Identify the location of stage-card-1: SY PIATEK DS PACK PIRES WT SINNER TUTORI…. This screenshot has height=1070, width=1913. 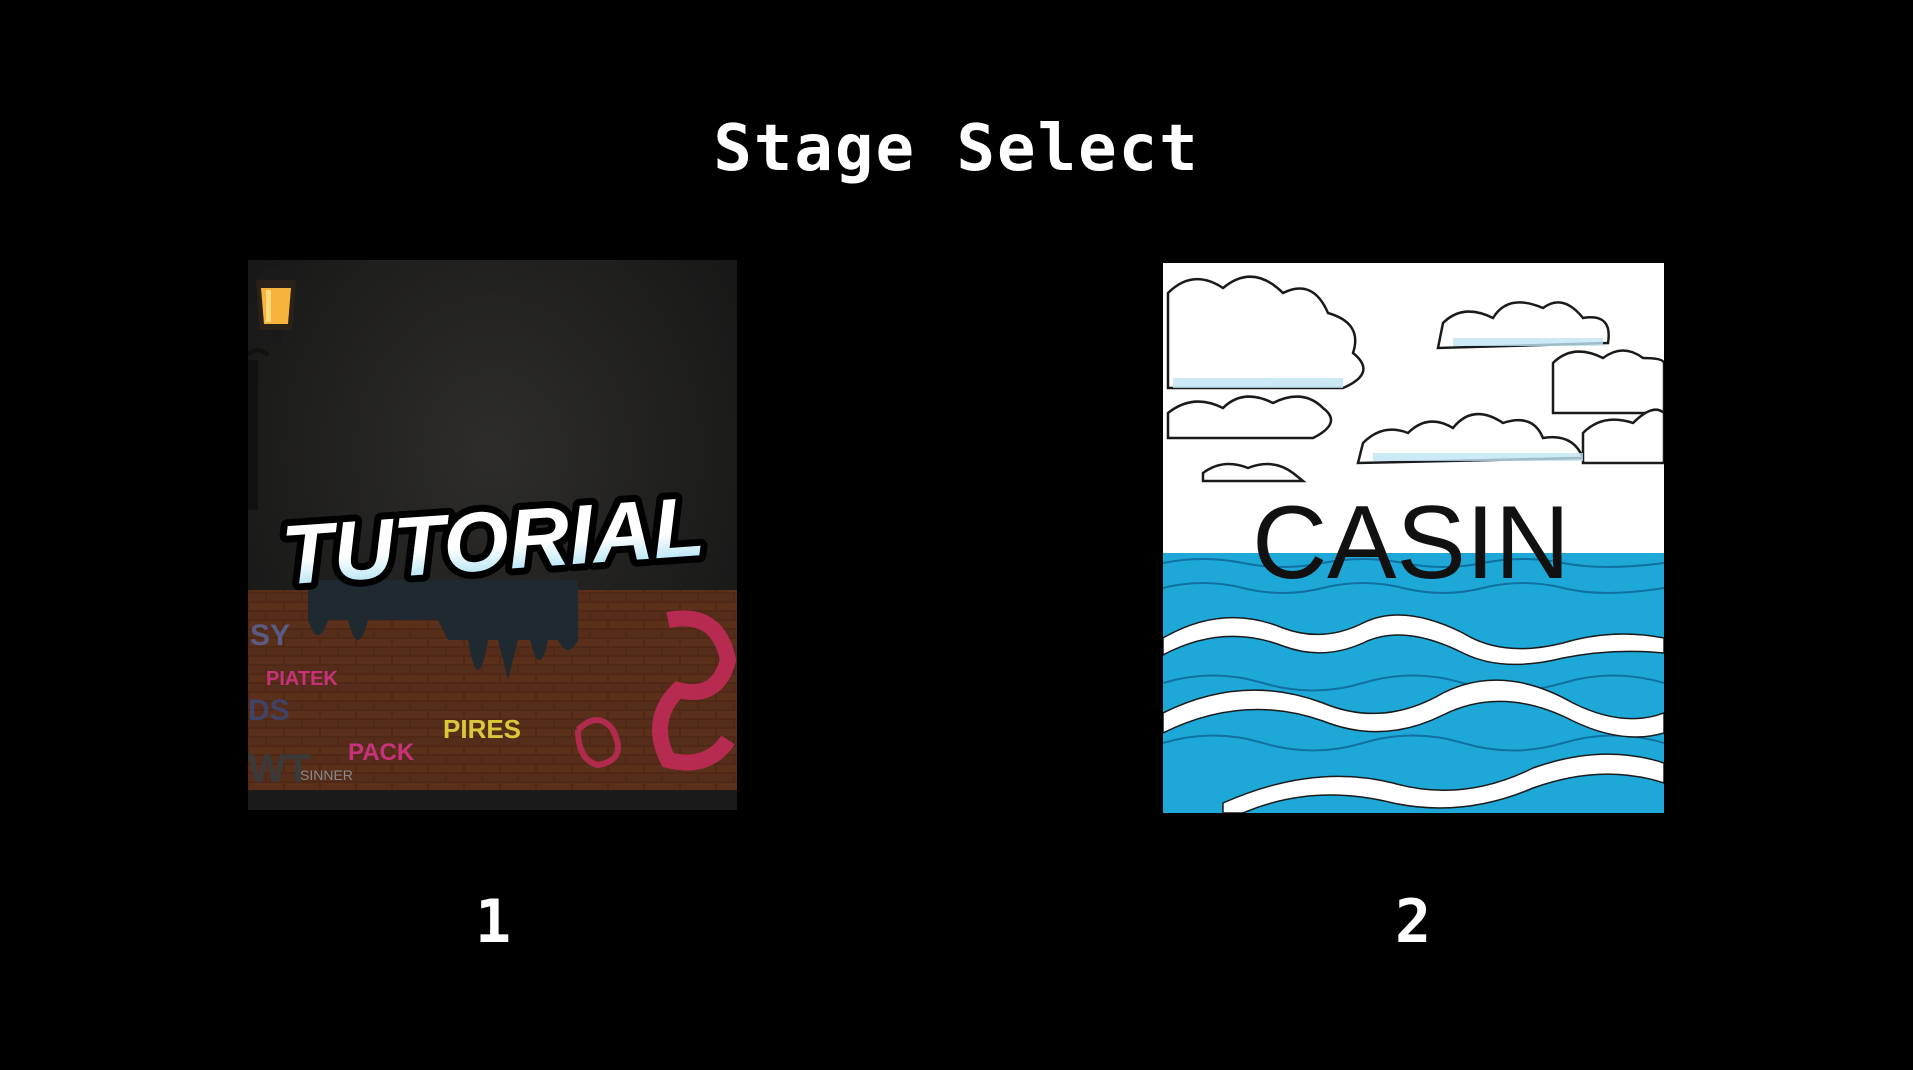
(492, 536).